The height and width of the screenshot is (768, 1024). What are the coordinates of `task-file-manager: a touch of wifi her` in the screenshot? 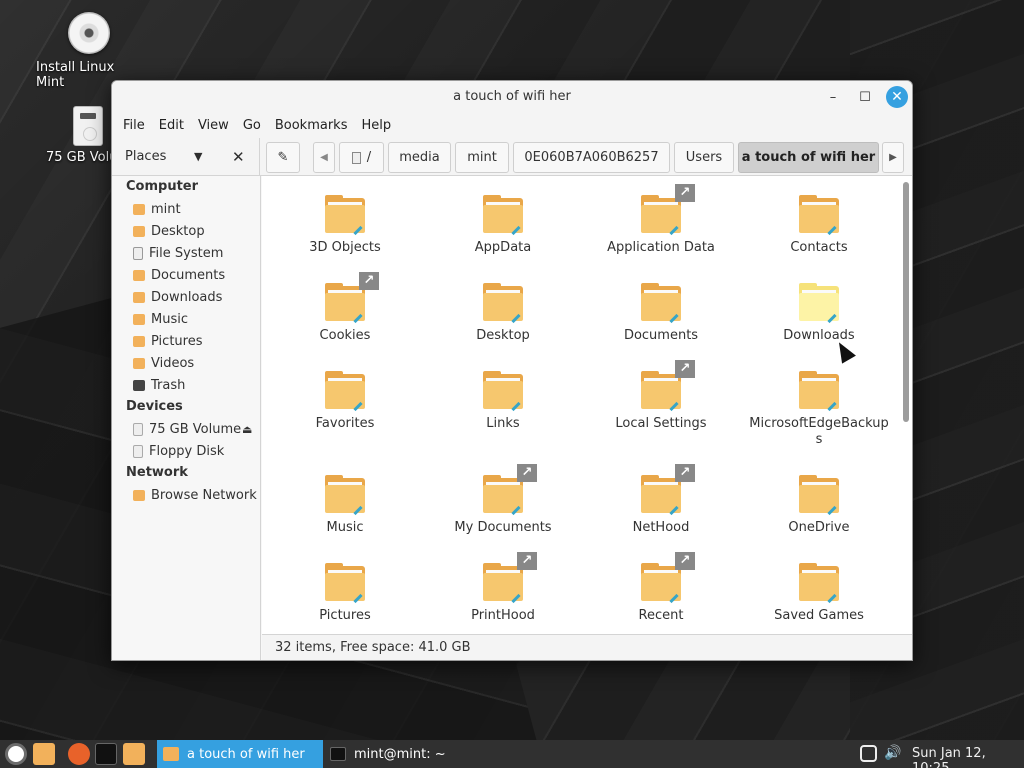 It's located at (240, 754).